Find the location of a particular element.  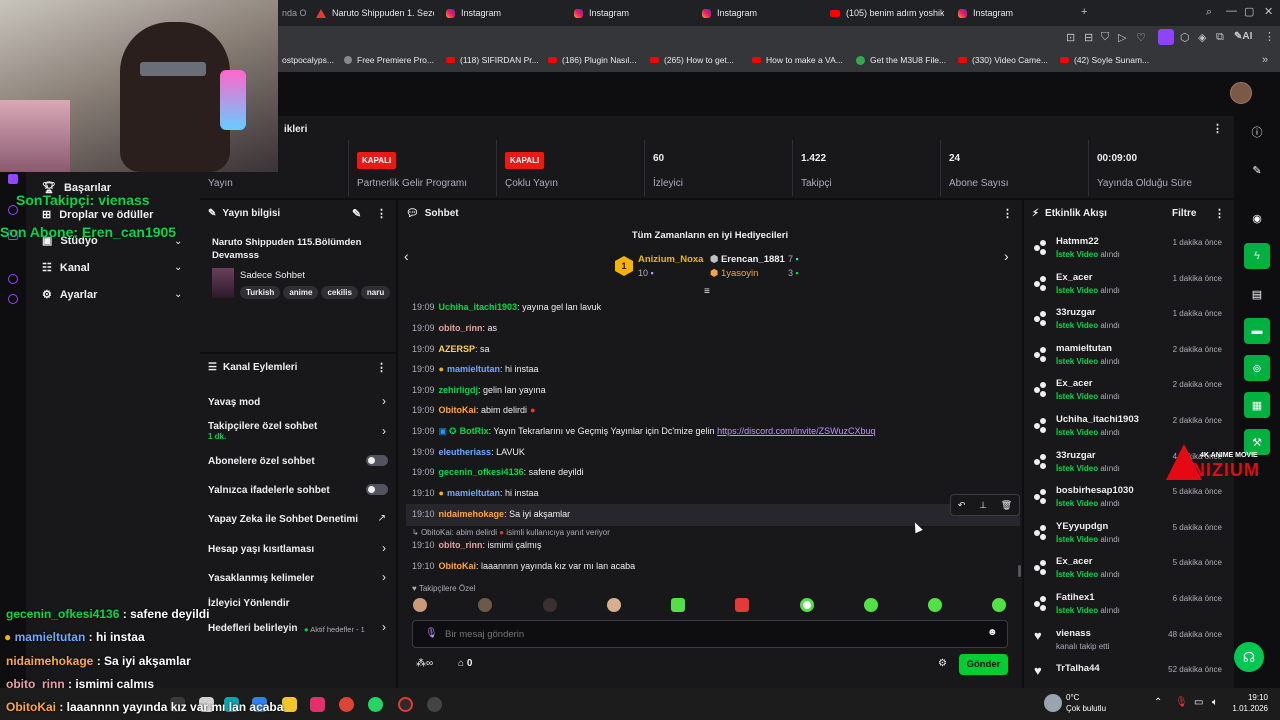

leaderboard-third: ⬢ 1yasoyin is located at coordinates (734, 273).